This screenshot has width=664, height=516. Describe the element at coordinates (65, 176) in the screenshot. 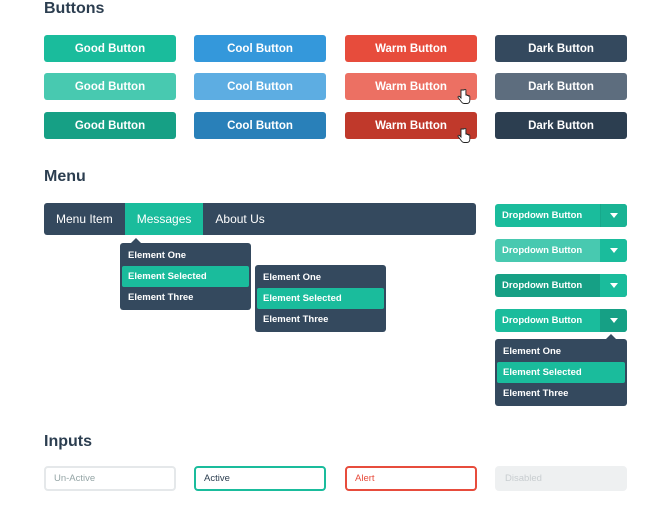

I see `menu-section-title: Menu` at that location.